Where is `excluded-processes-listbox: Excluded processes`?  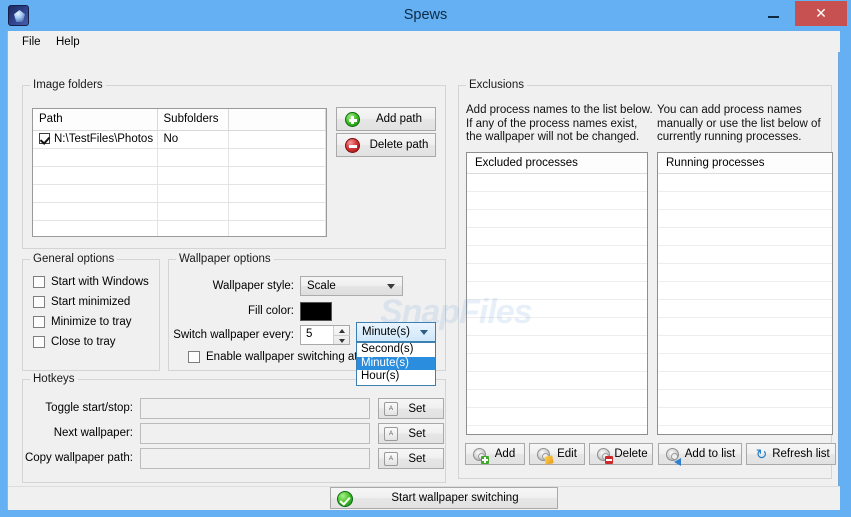
excluded-processes-listbox: Excluded processes is located at coordinates (557, 293).